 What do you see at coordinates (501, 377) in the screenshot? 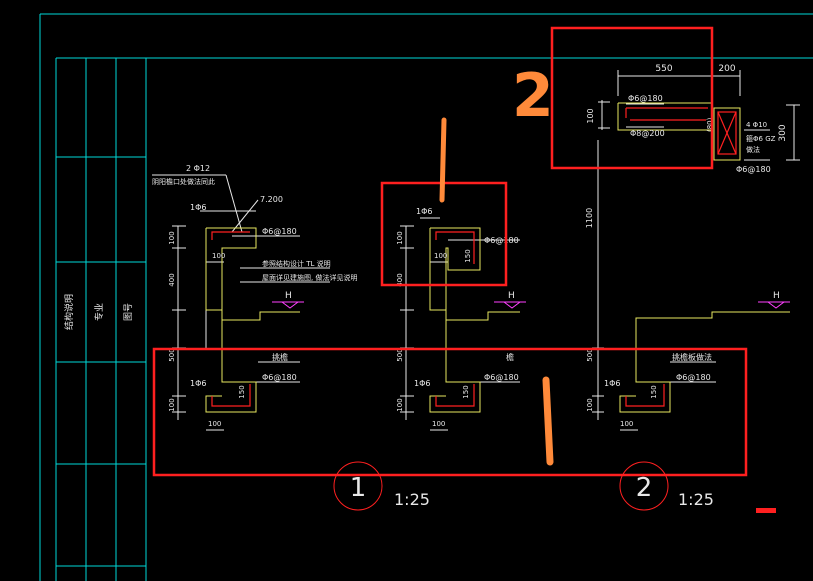
I see `mid-lower-rebar: Φ6@180` at bounding box center [501, 377].